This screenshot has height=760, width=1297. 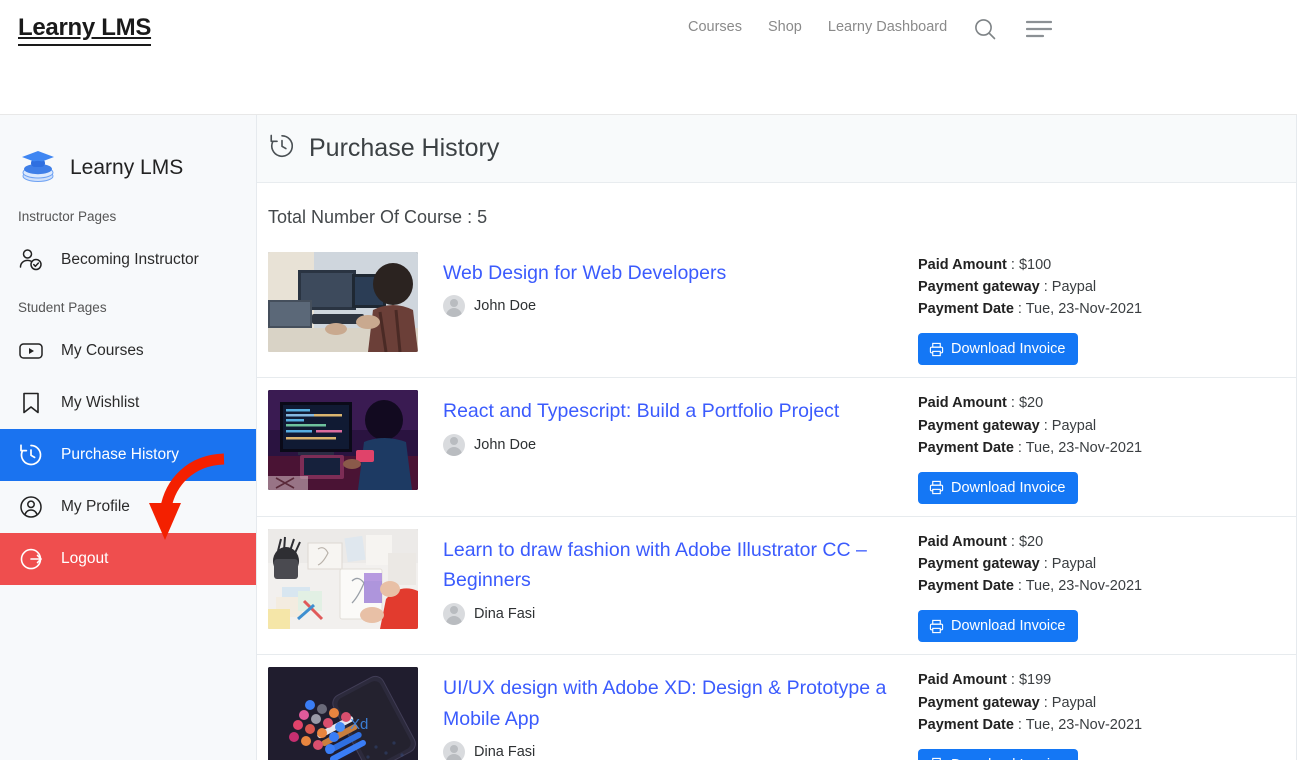 I want to click on user-circle-icon, so click(x=31, y=507).